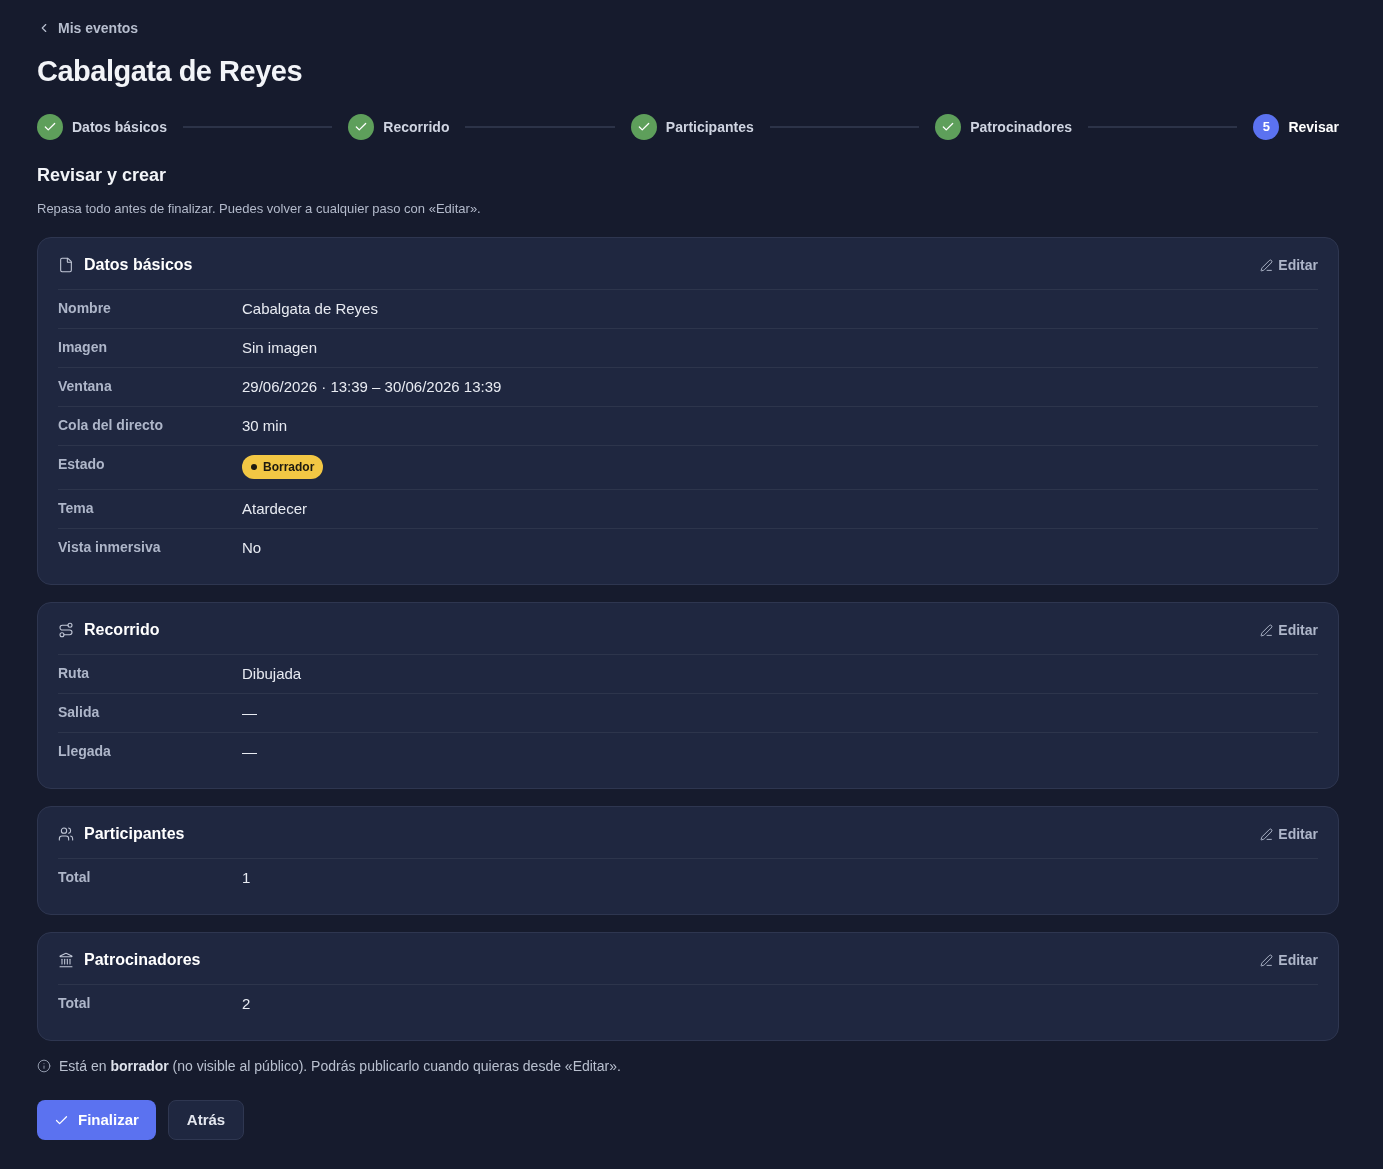  I want to click on field-value: 29/06/2026 · 13:39 – 30/06/2026 13:39, so click(372, 387).